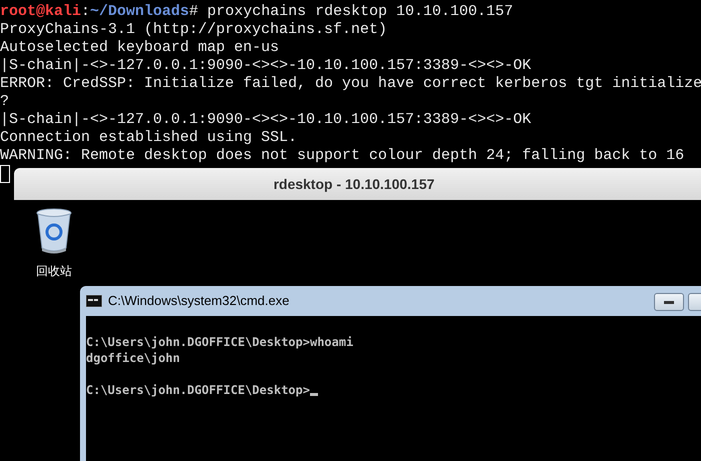 This screenshot has width=701, height=461. What do you see at coordinates (54, 231) in the screenshot?
I see `recycle-bin-icon` at bounding box center [54, 231].